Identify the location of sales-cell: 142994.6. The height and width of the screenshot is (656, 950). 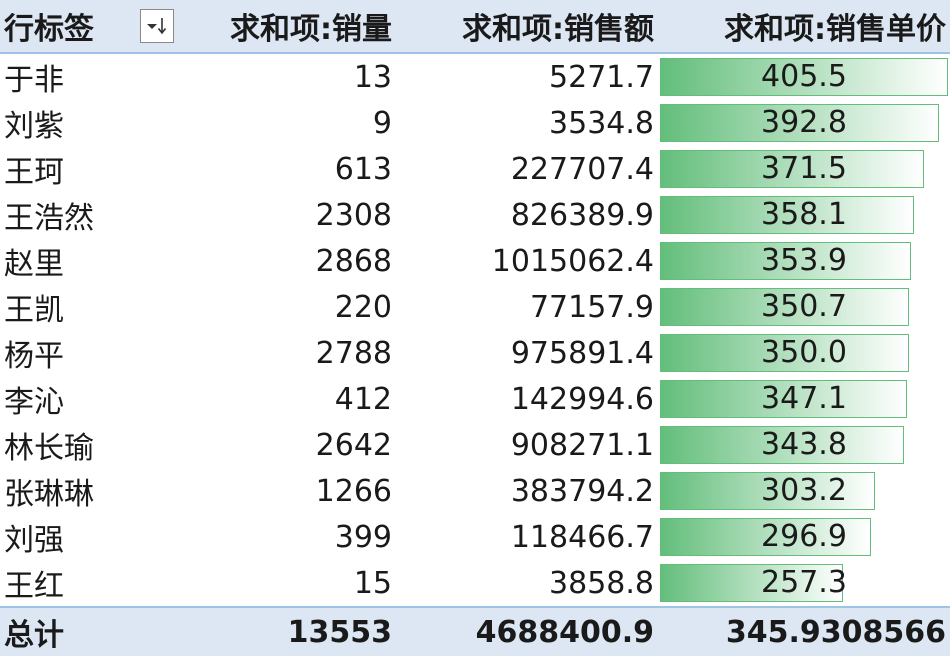
(527, 399).